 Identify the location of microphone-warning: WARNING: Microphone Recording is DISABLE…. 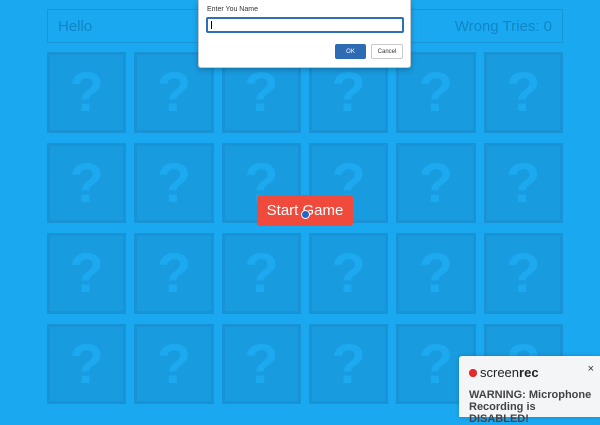
(530, 407).